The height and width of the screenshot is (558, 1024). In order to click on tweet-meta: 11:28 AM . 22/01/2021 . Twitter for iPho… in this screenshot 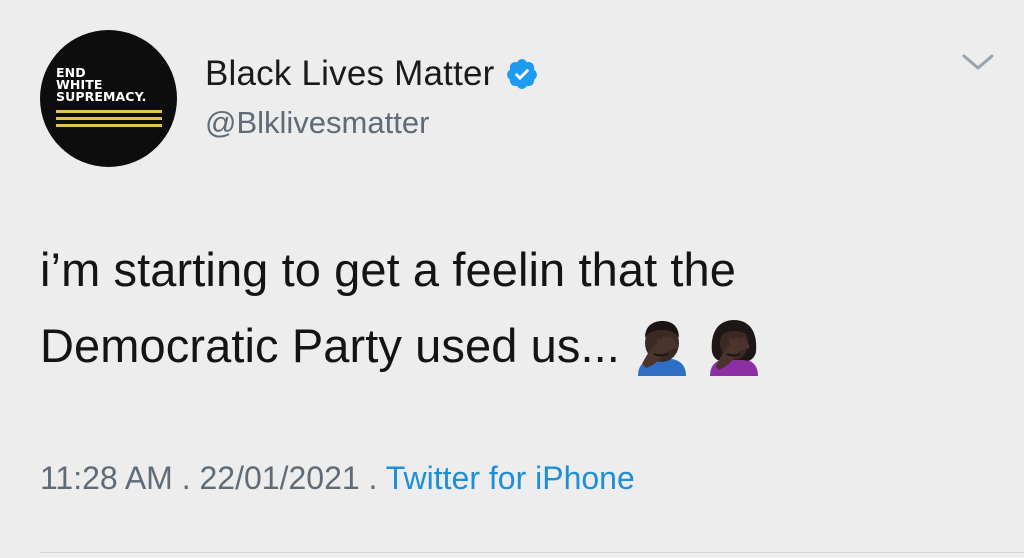, I will do `click(337, 478)`.